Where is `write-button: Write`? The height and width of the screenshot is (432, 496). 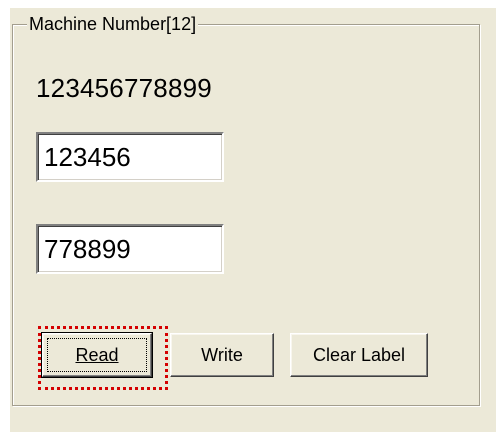 write-button: Write is located at coordinates (222, 355).